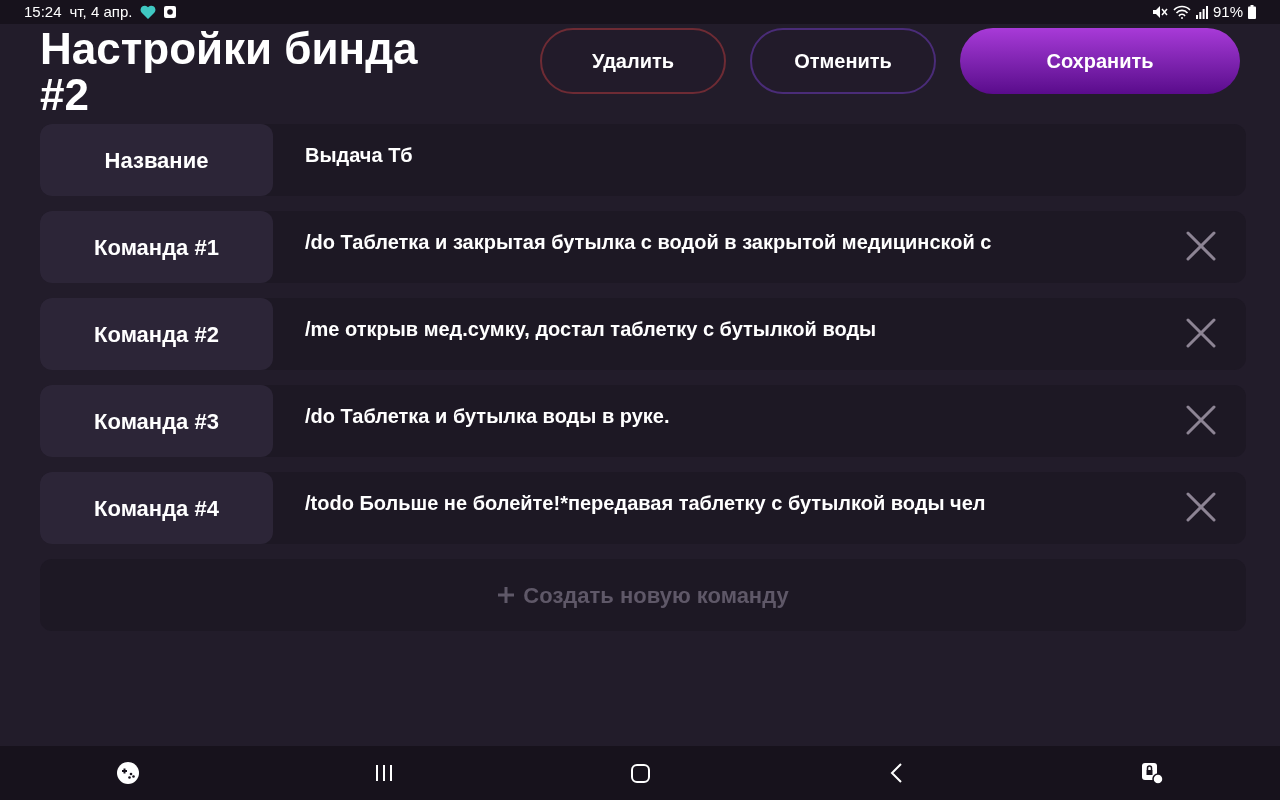 The height and width of the screenshot is (800, 1280). I want to click on text-input: /todo Больше не болейте!*передавая таблетку с бутылкой воды чел, so click(735, 503).